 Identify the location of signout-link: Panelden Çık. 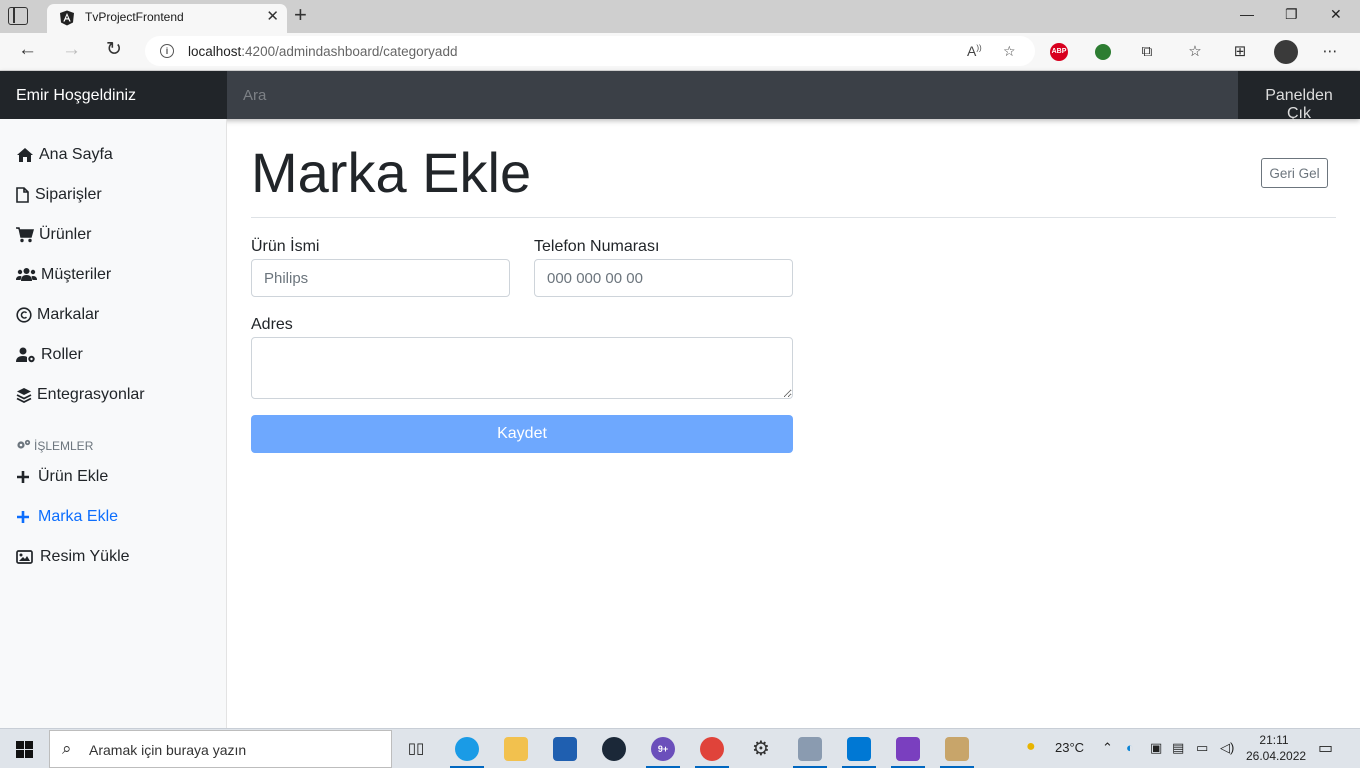
(1299, 96).